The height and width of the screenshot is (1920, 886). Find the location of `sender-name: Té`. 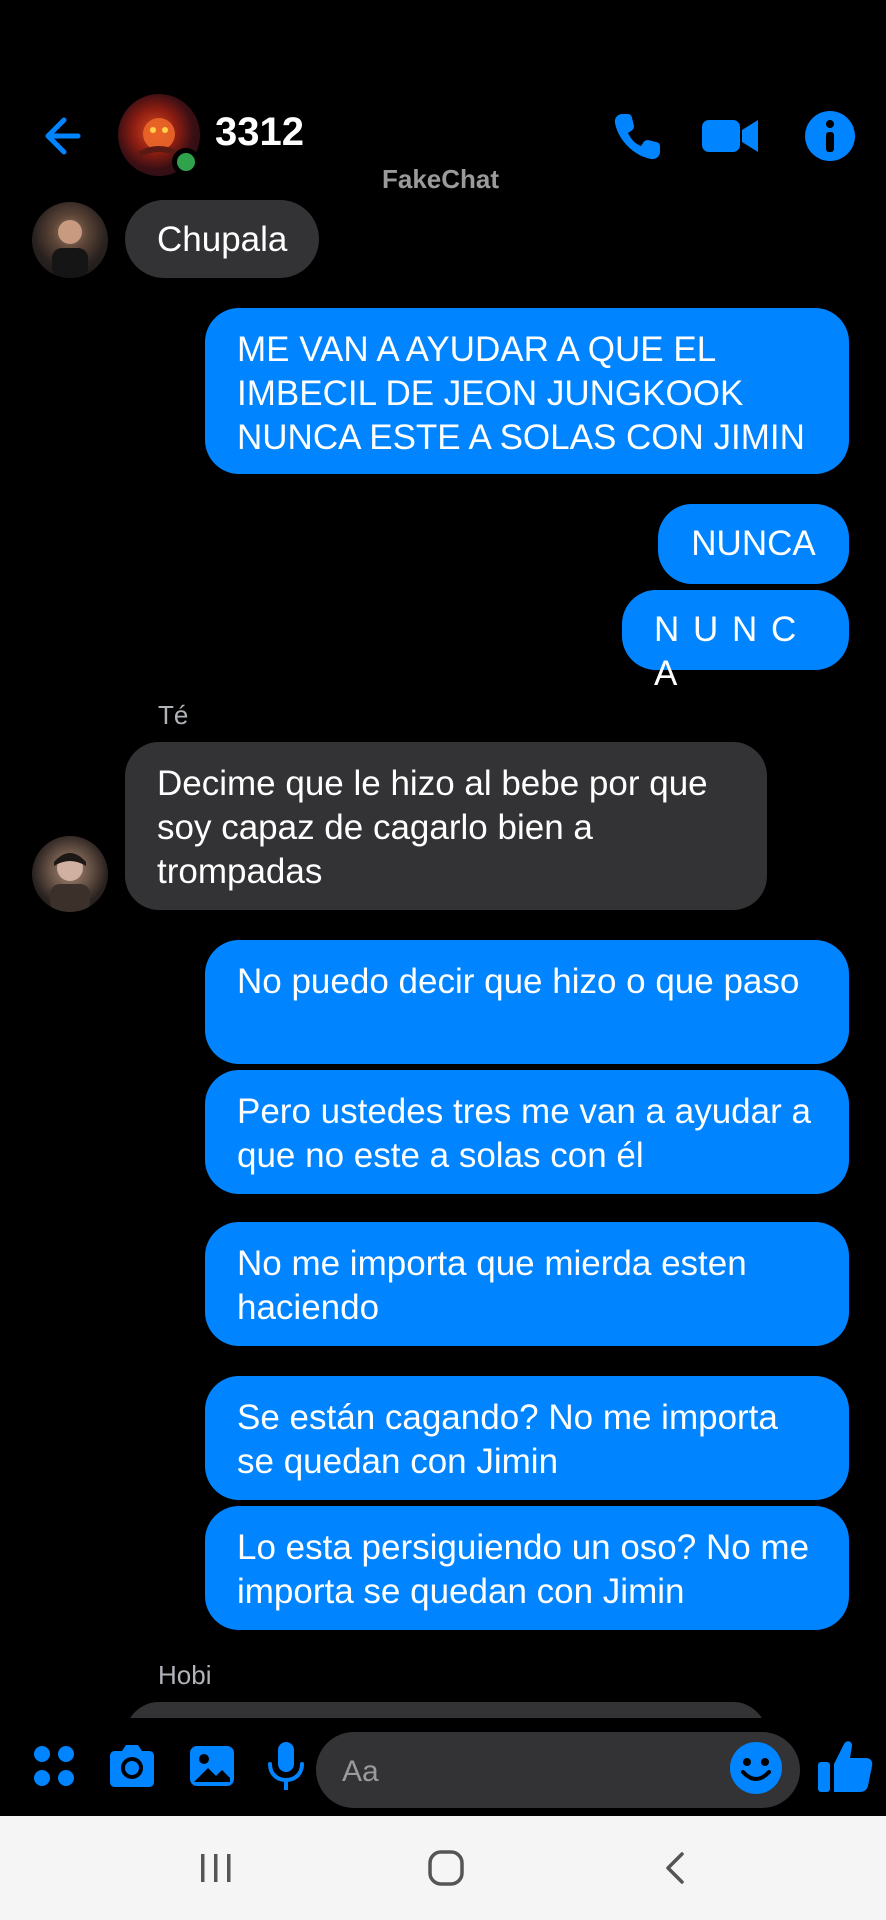

sender-name: Té is located at coordinates (173, 715).